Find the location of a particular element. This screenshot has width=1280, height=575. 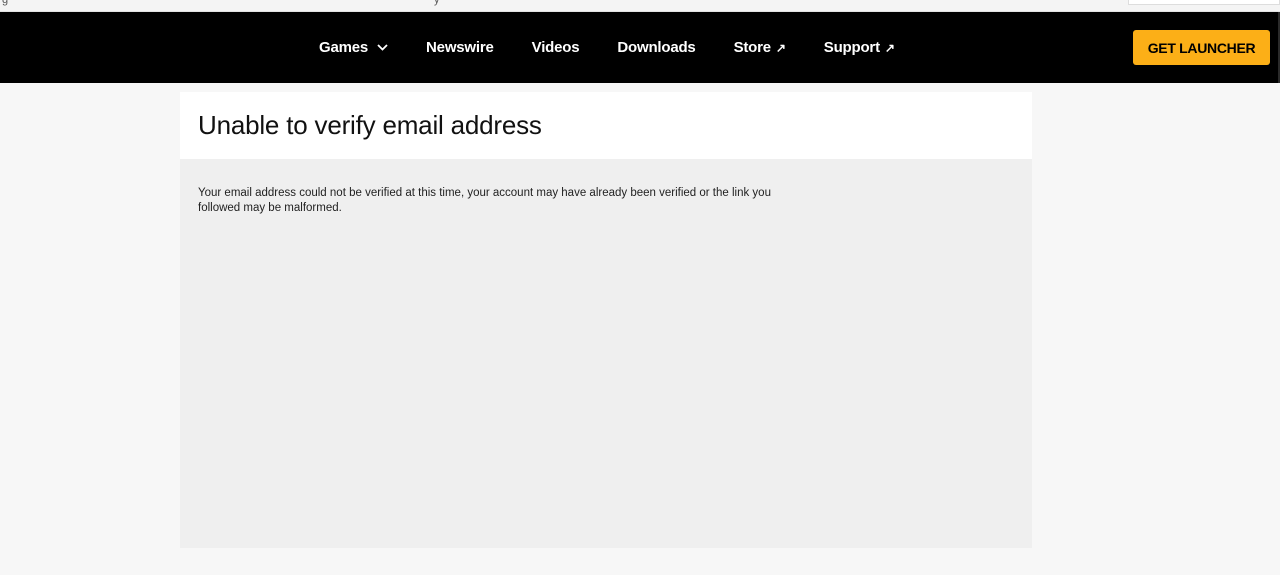

nav-item-label: Games is located at coordinates (344, 47).